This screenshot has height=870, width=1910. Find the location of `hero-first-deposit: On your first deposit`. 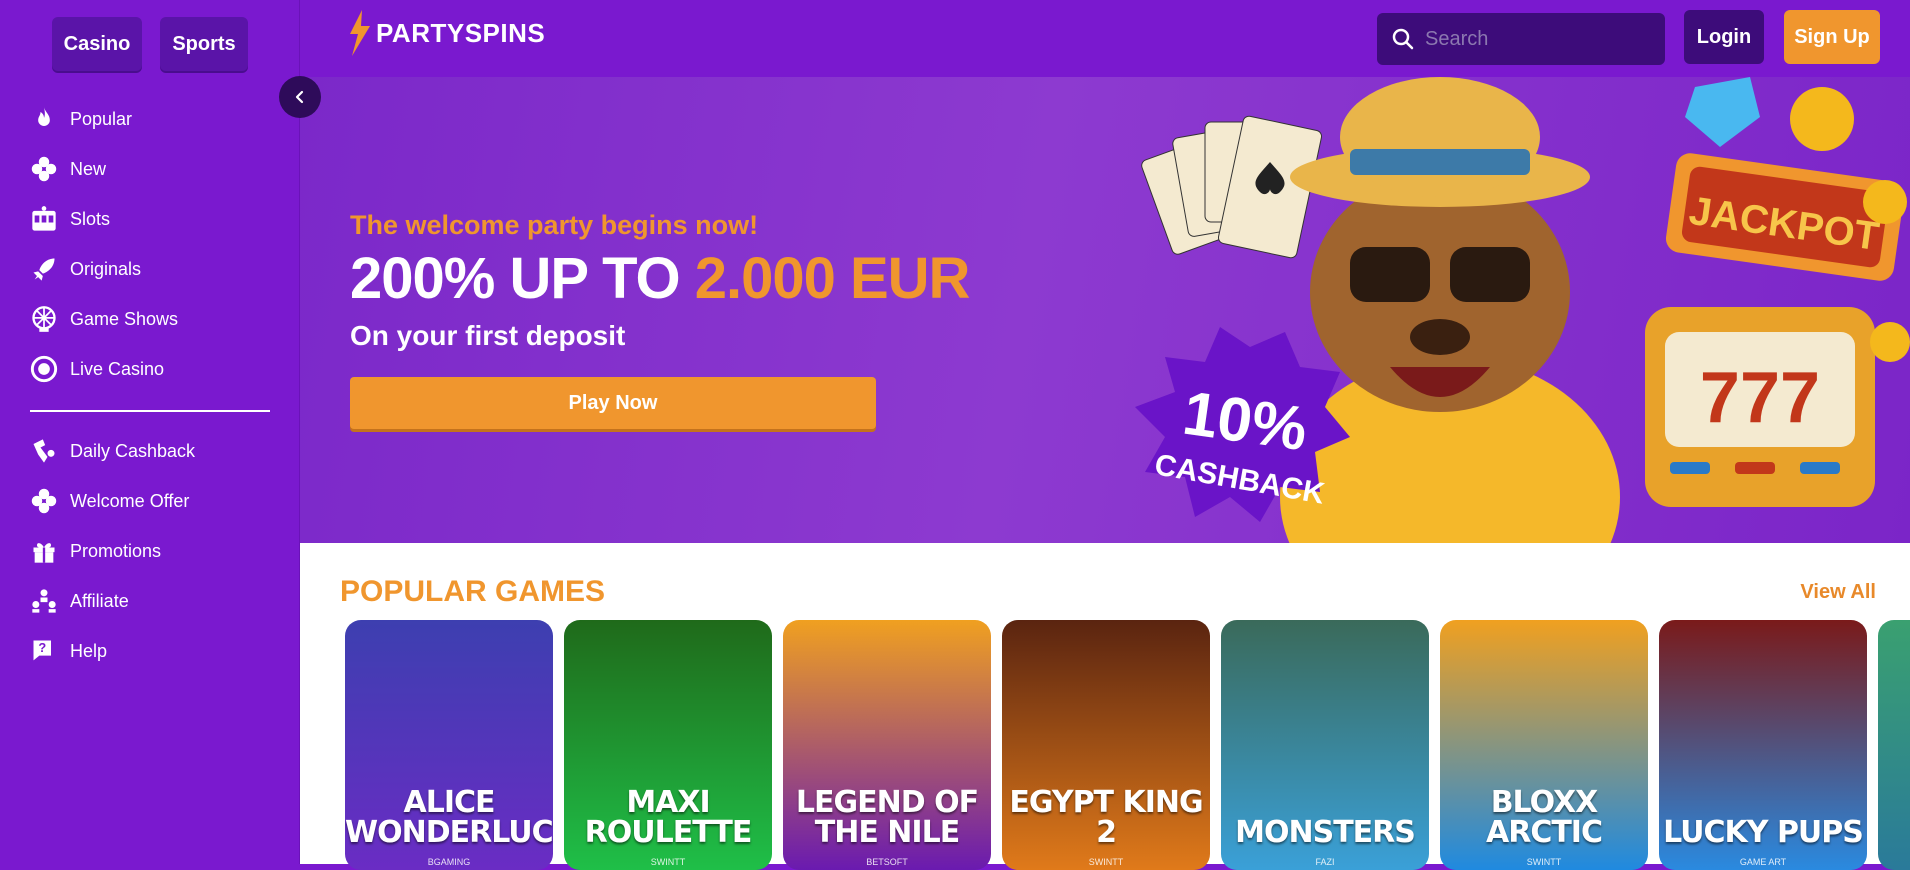

hero-first-deposit: On your first deposit is located at coordinates (488, 335).